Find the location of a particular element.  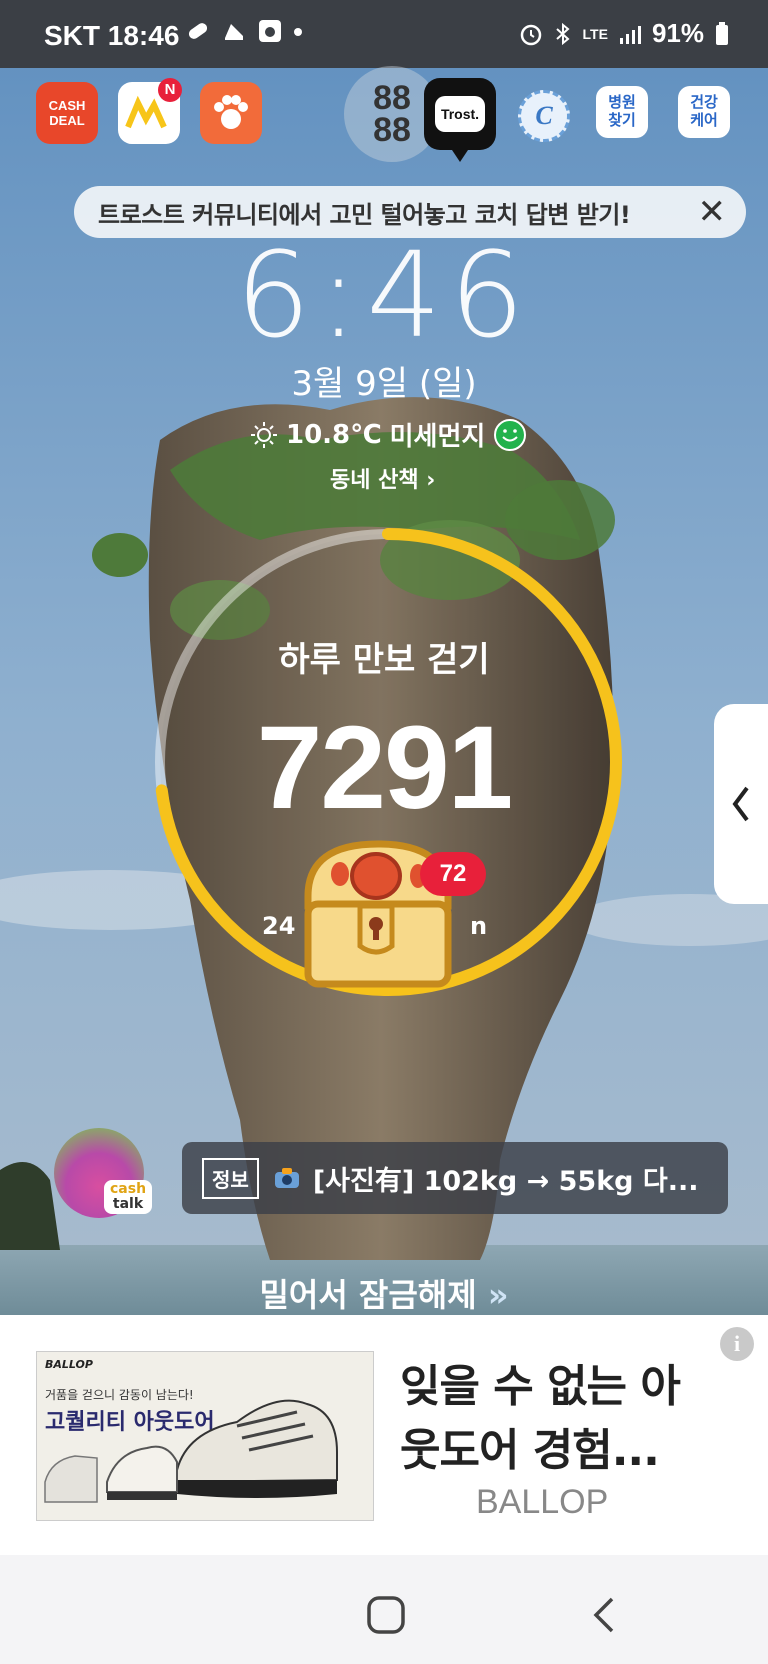

coin-glyph: C is located at coordinates (544, 115).